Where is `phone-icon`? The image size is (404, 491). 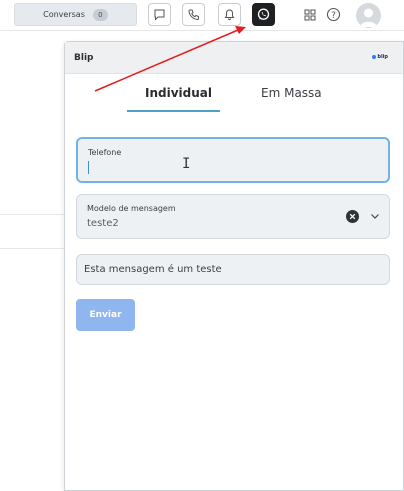
phone-icon is located at coordinates (193, 14).